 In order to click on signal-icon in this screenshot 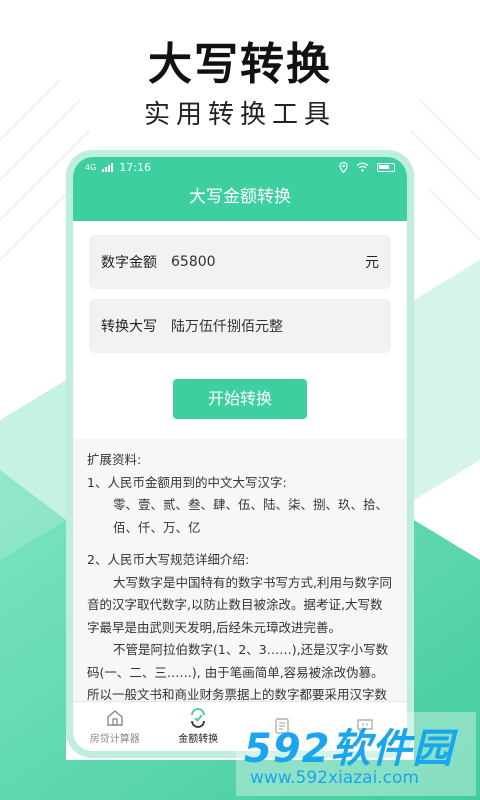, I will do `click(108, 167)`.